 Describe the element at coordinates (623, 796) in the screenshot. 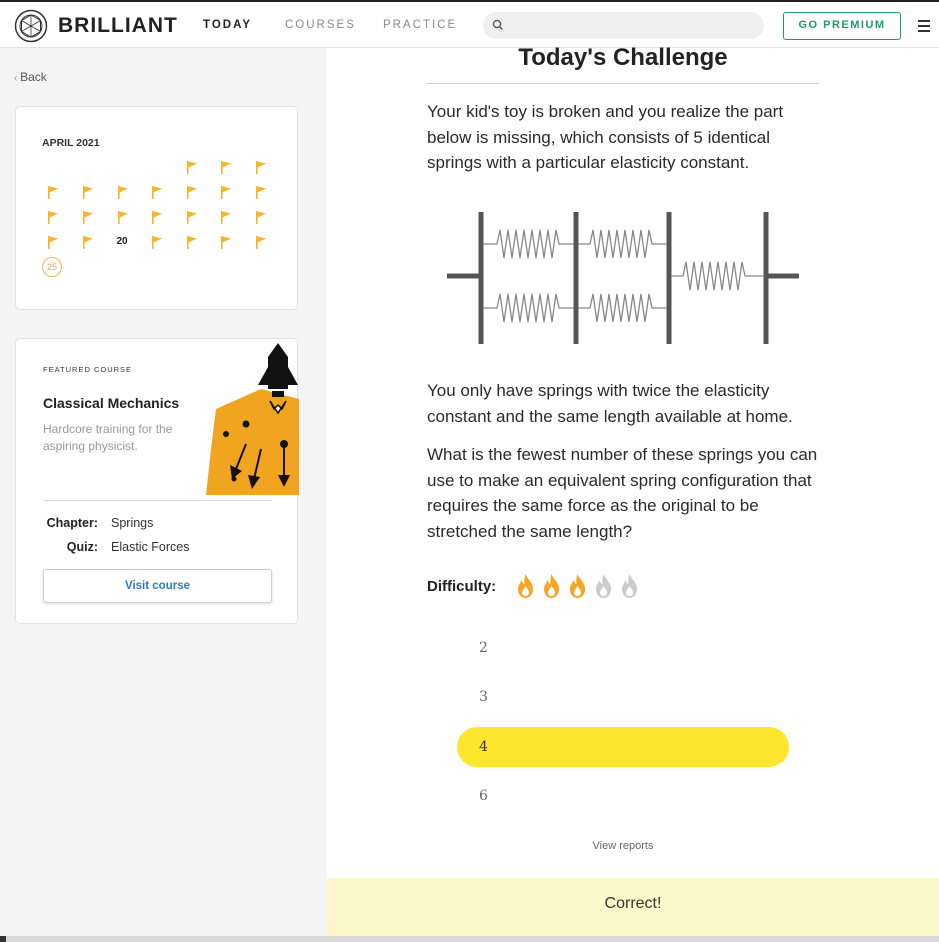

I see `answer-option-6: 6` at that location.